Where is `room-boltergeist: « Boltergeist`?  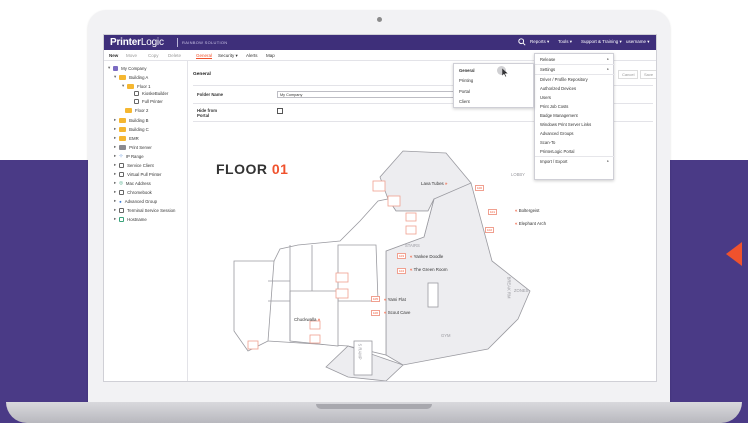 room-boltergeist: « Boltergeist is located at coordinates (527, 210).